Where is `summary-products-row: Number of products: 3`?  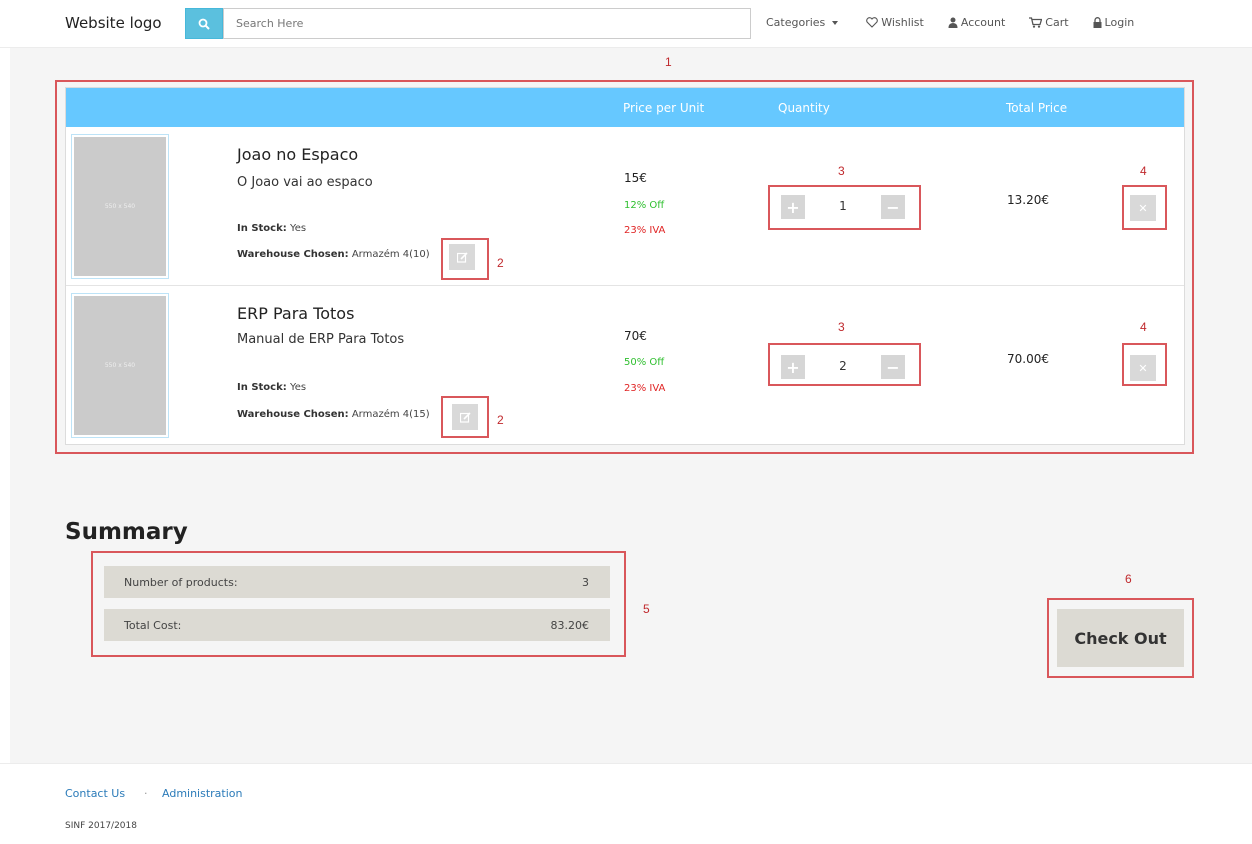 summary-products-row: Number of products: 3 is located at coordinates (357, 582).